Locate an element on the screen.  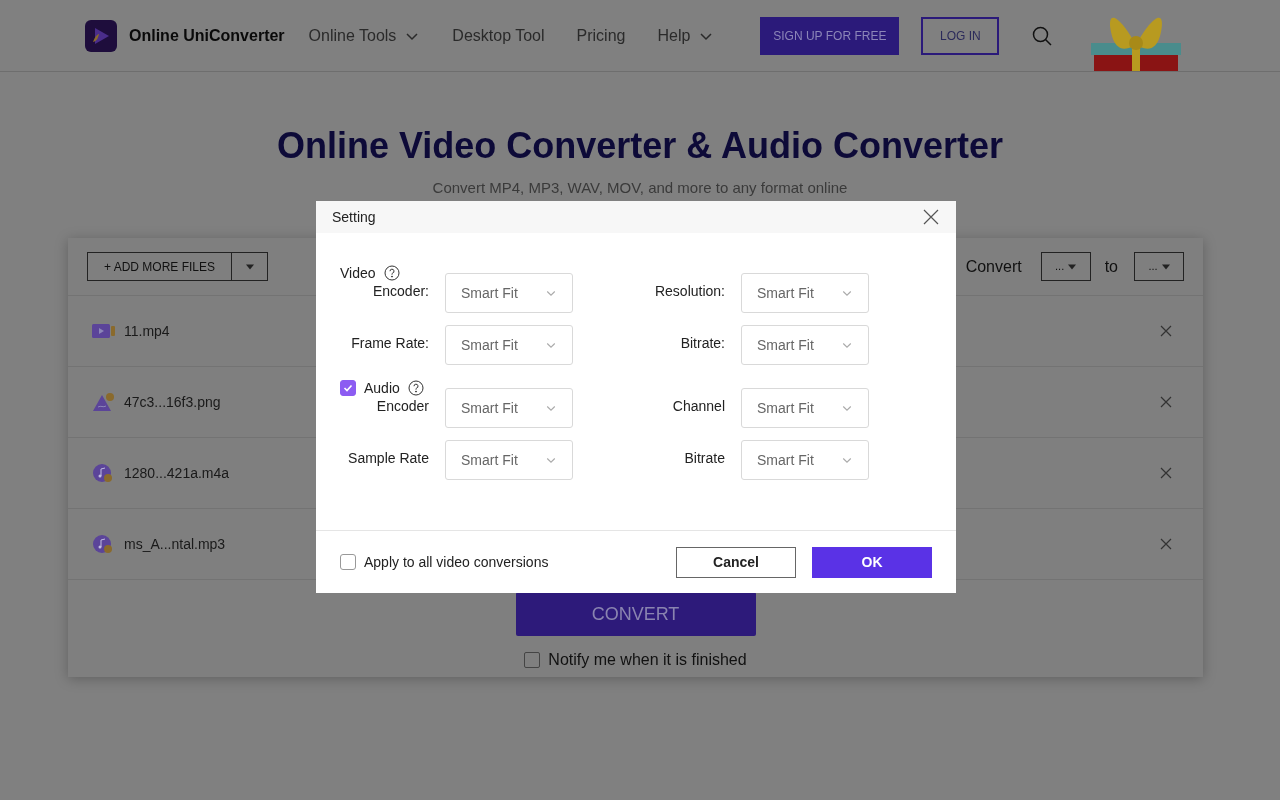
nav-link: Help is located at coordinates (686, 35).